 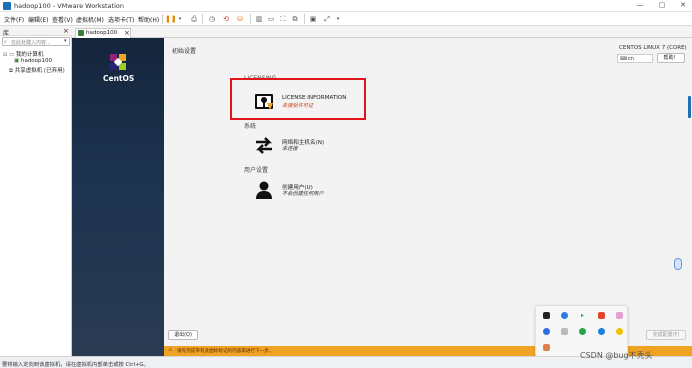 I want to click on network-icon, so click(x=264, y=145).